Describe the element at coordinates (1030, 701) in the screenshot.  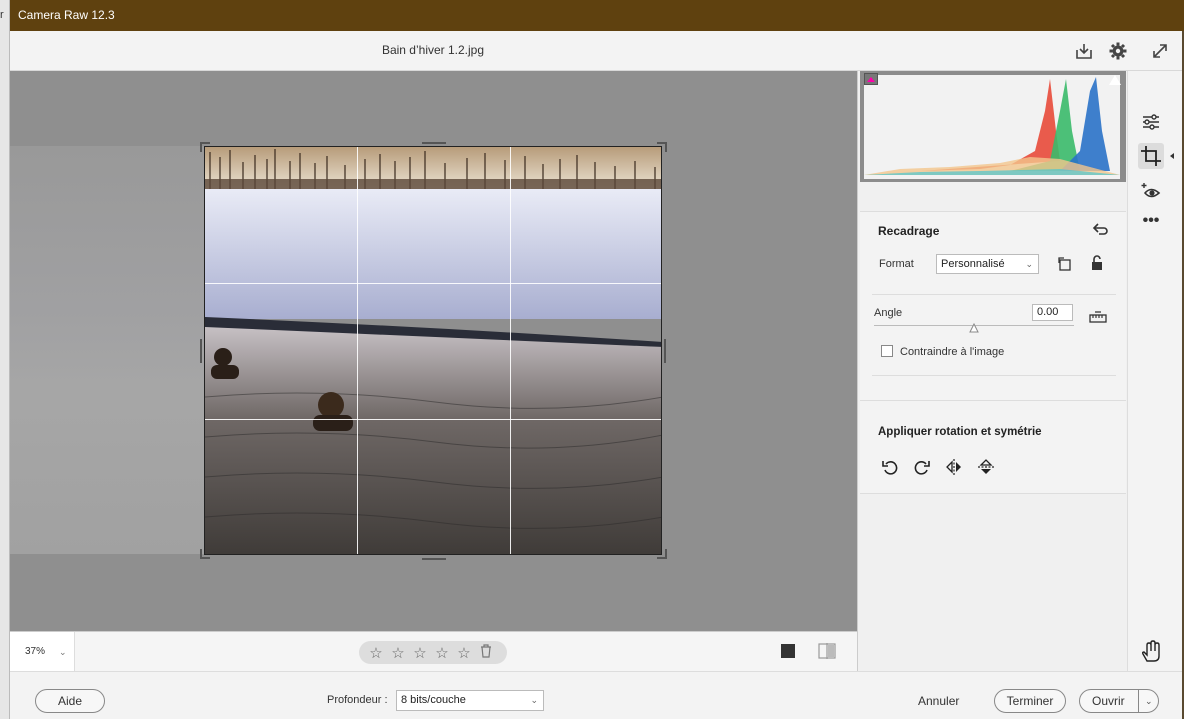
I see `done-button: Terminer` at that location.